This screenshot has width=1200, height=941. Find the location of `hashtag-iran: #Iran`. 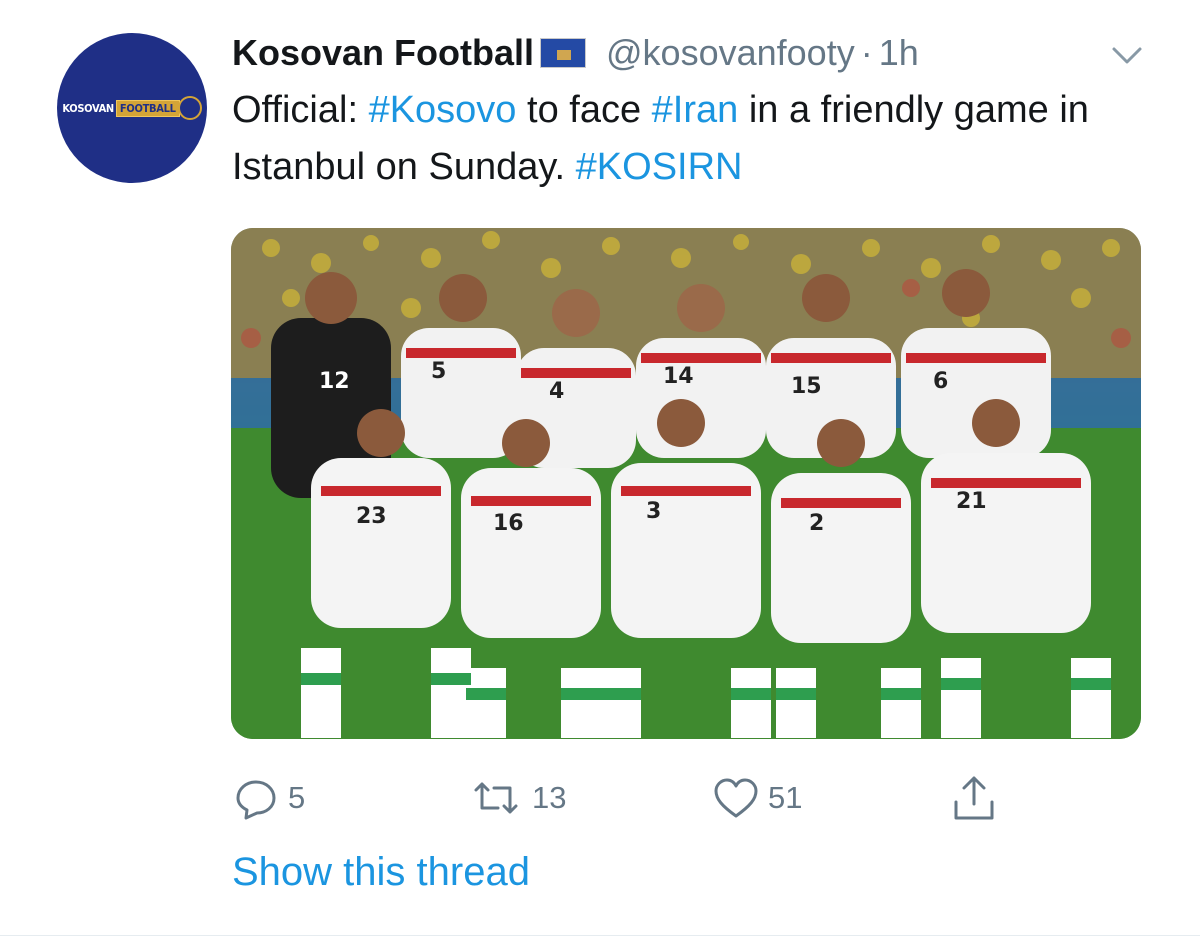

hashtag-iran: #Iran is located at coordinates (695, 110).